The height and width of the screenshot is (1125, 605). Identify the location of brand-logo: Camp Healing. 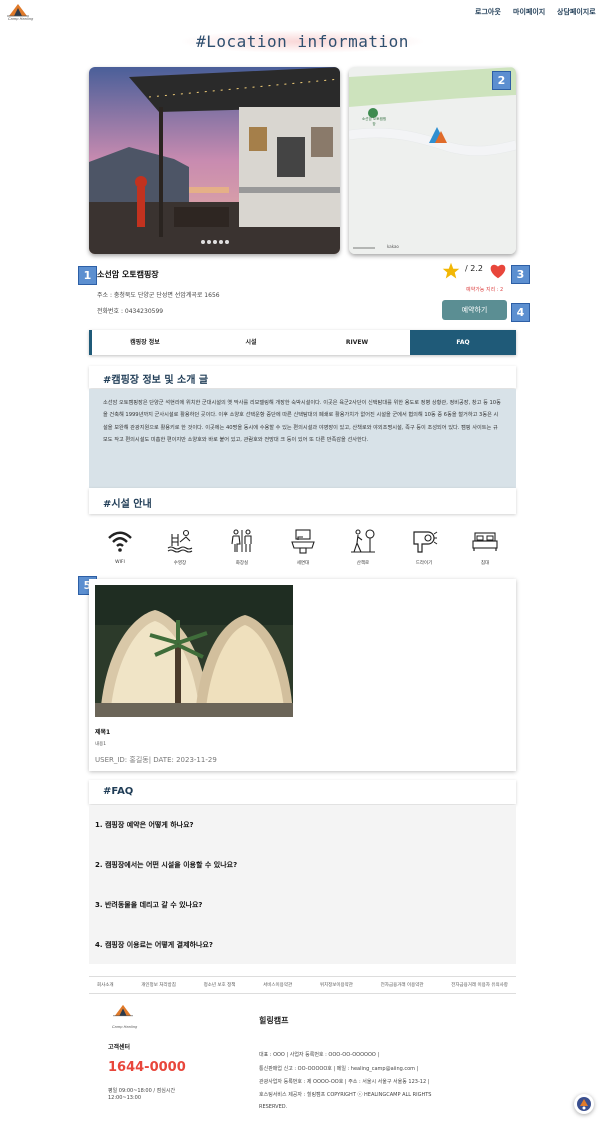
(20, 14).